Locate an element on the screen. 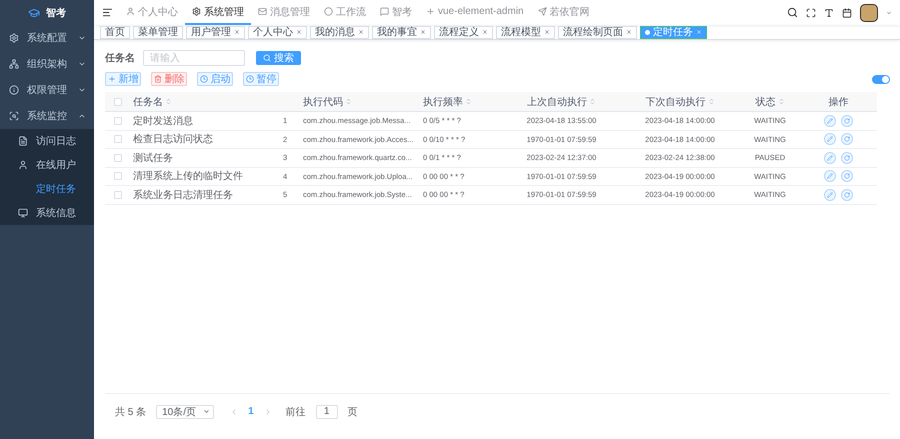  document-icon is located at coordinates (23, 141).